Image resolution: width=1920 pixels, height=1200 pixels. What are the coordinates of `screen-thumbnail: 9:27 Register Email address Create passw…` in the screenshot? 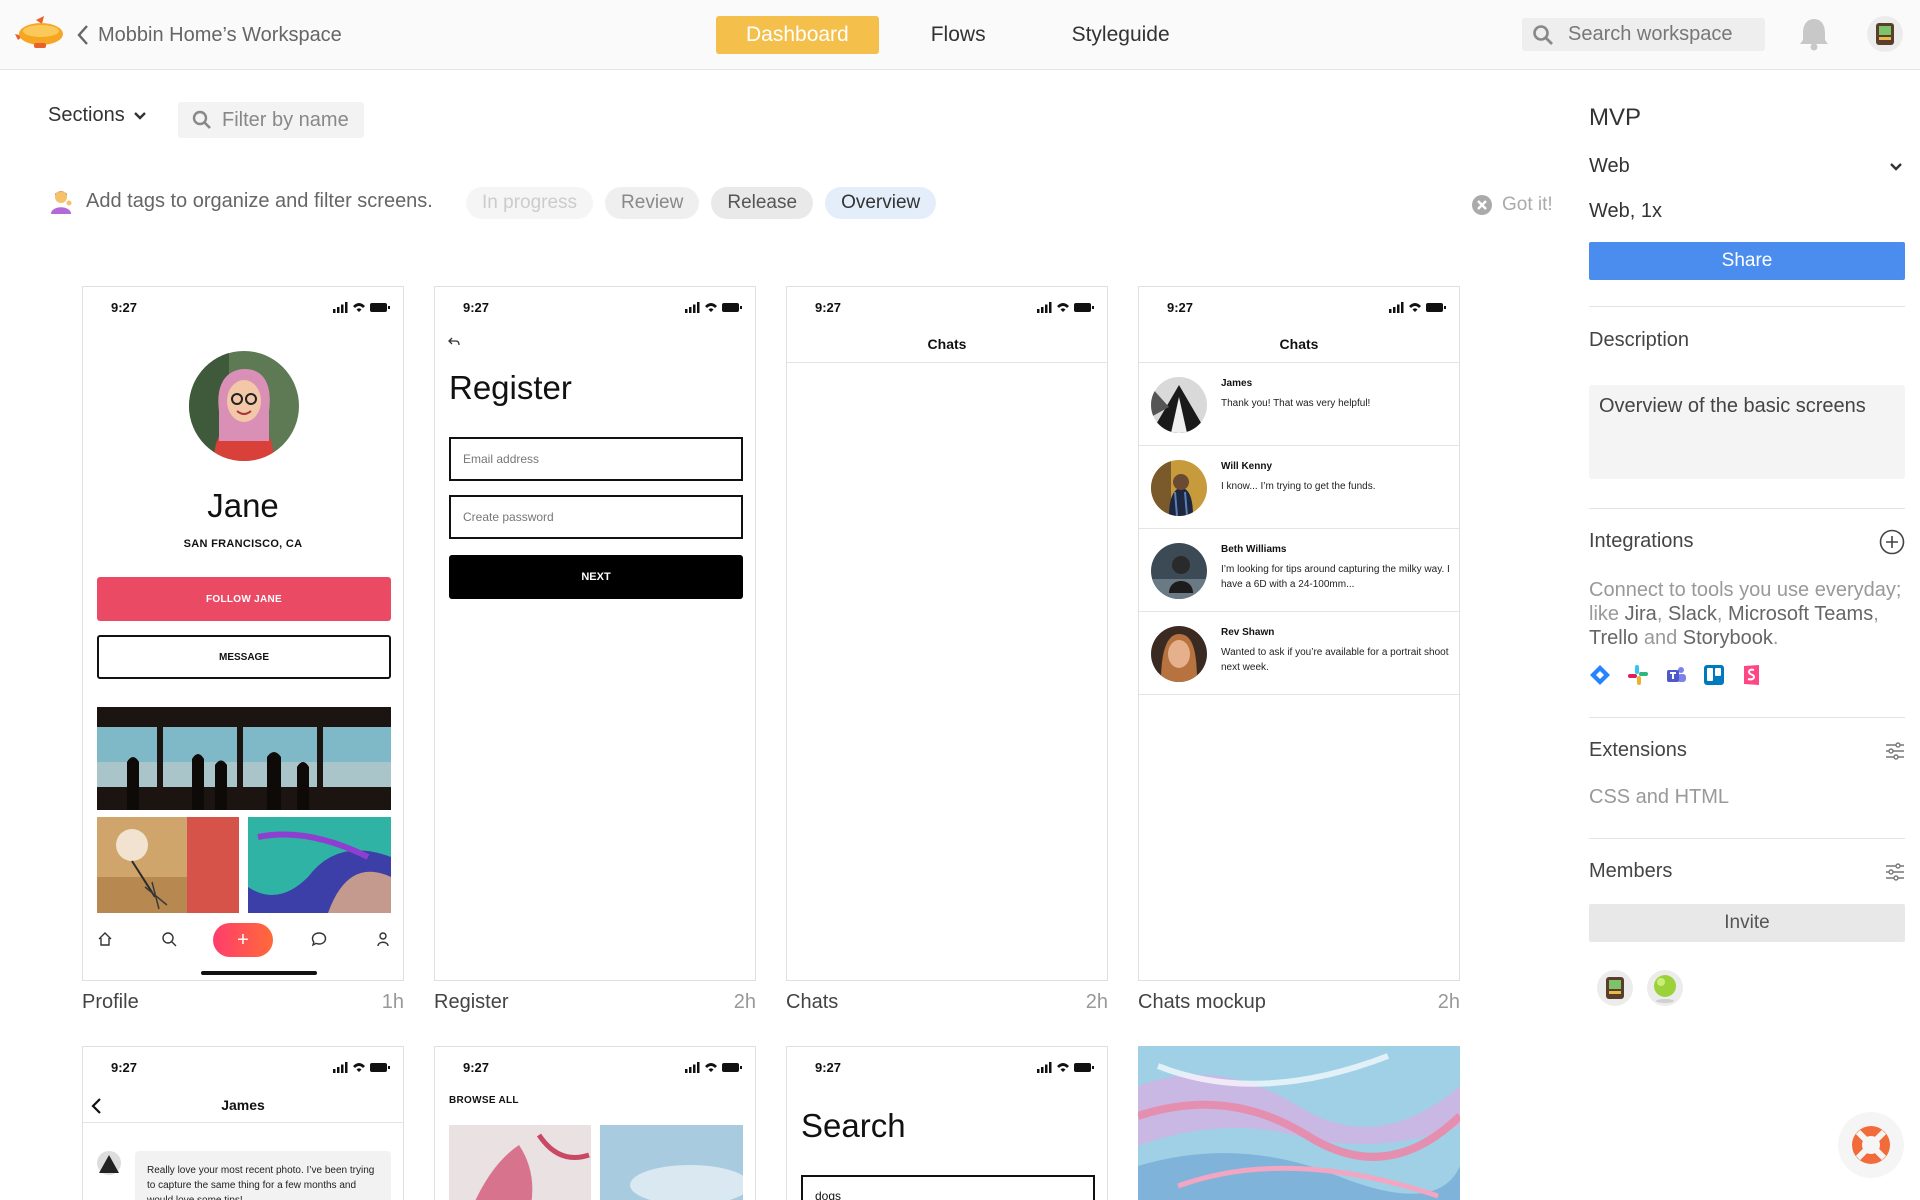 It's located at (595, 633).